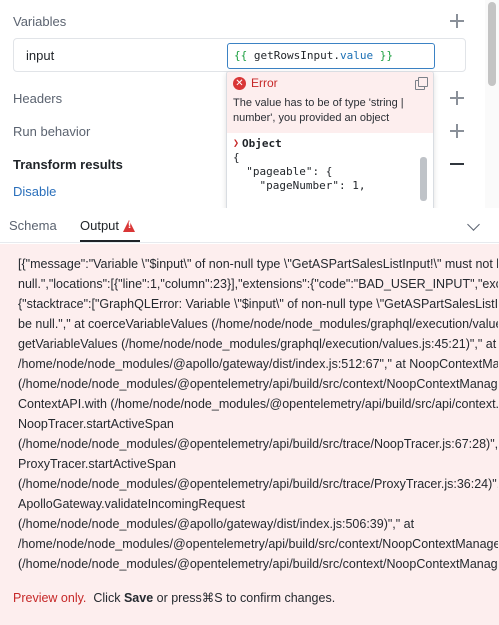  What do you see at coordinates (138, 598) in the screenshot?
I see `footer-save-text: Save` at bounding box center [138, 598].